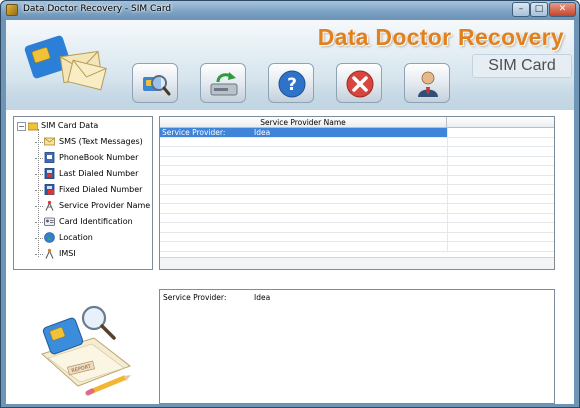  I want to click on tree-root-label: SIM Card Data, so click(70, 125).